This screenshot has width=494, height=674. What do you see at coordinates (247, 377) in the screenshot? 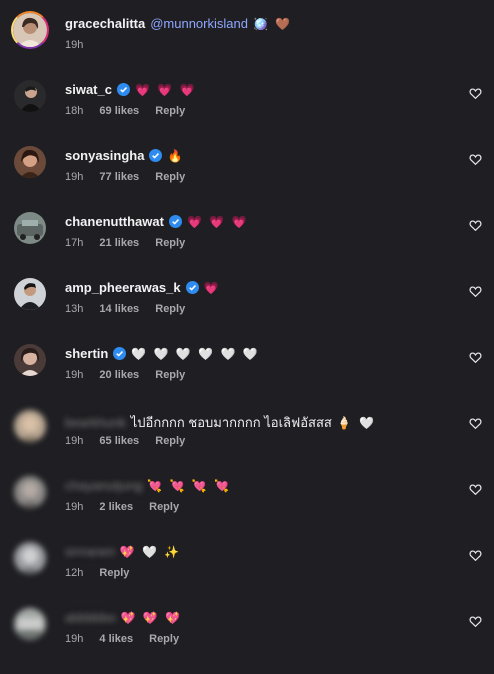
I see `comment-item: shertin 🤍 🤍 🤍 🤍 🤍 🤍 19h 20 likes Reply` at bounding box center [247, 377].